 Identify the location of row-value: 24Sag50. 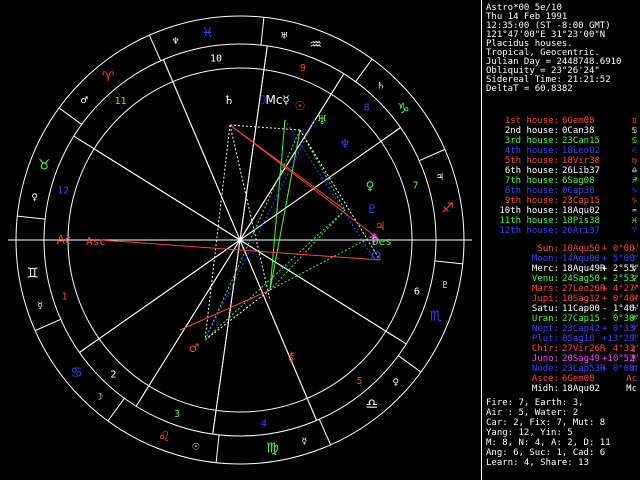
(581, 279).